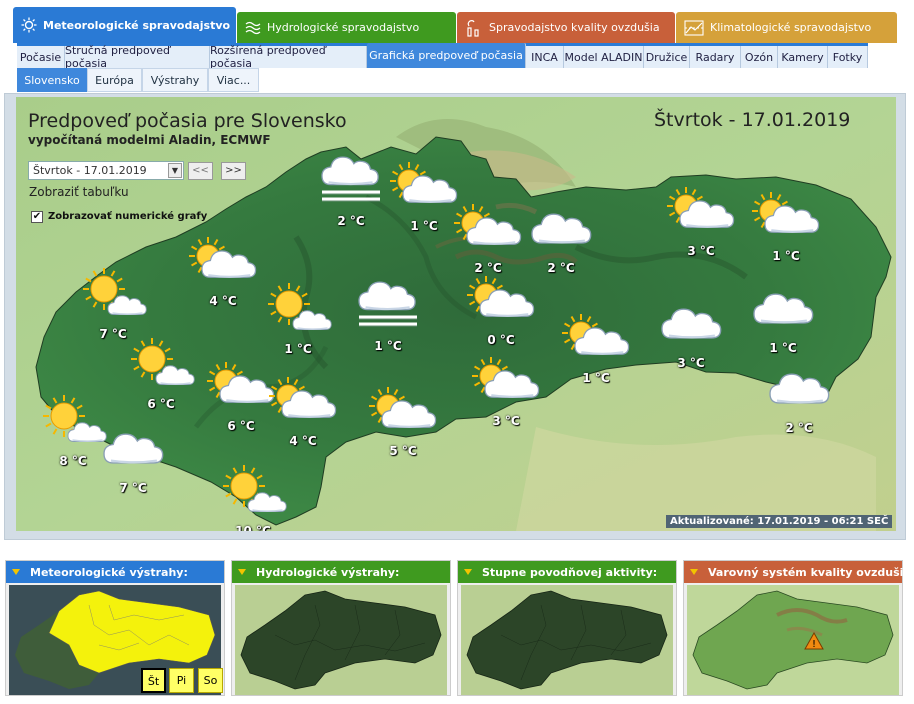 This screenshot has height=704, width=914. I want to click on panel-air-quality: Varovný systém kvality ovzdušia: !, so click(798, 628).